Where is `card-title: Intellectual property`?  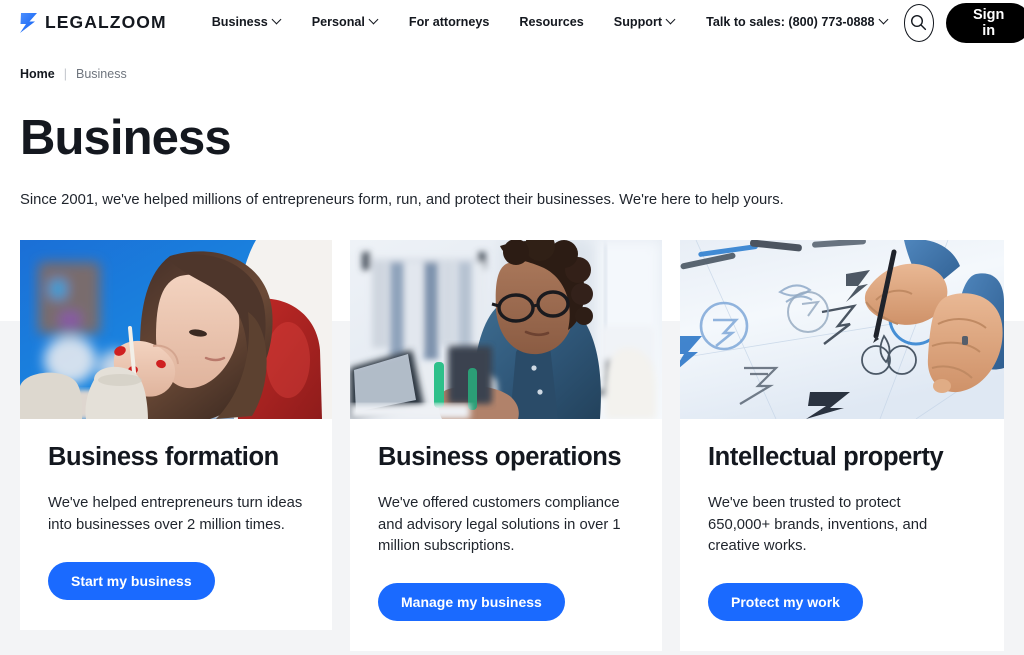 card-title: Intellectual property is located at coordinates (826, 457).